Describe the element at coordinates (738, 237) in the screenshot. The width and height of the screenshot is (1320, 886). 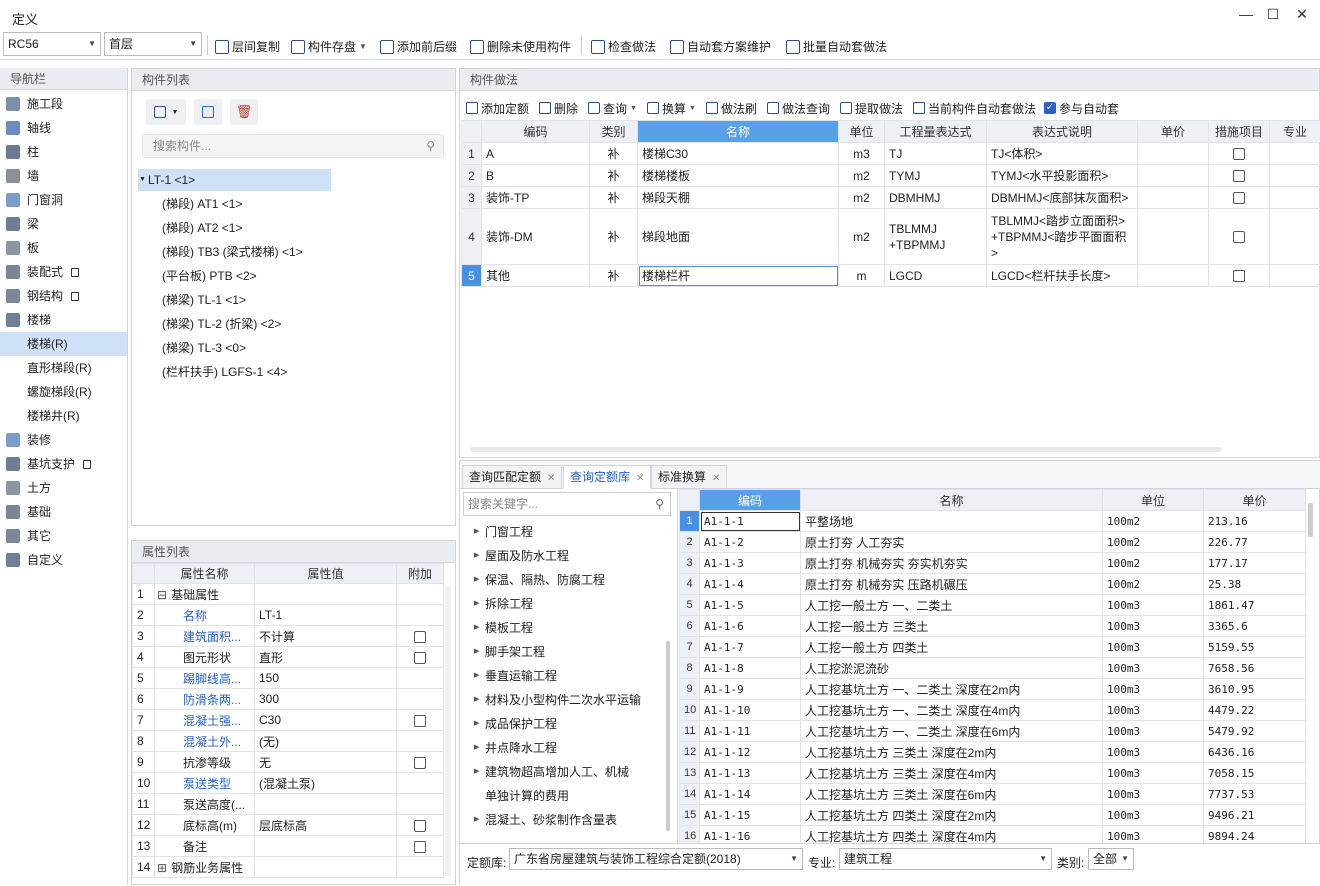
I see `method-cell-name: 梯段地面` at that location.